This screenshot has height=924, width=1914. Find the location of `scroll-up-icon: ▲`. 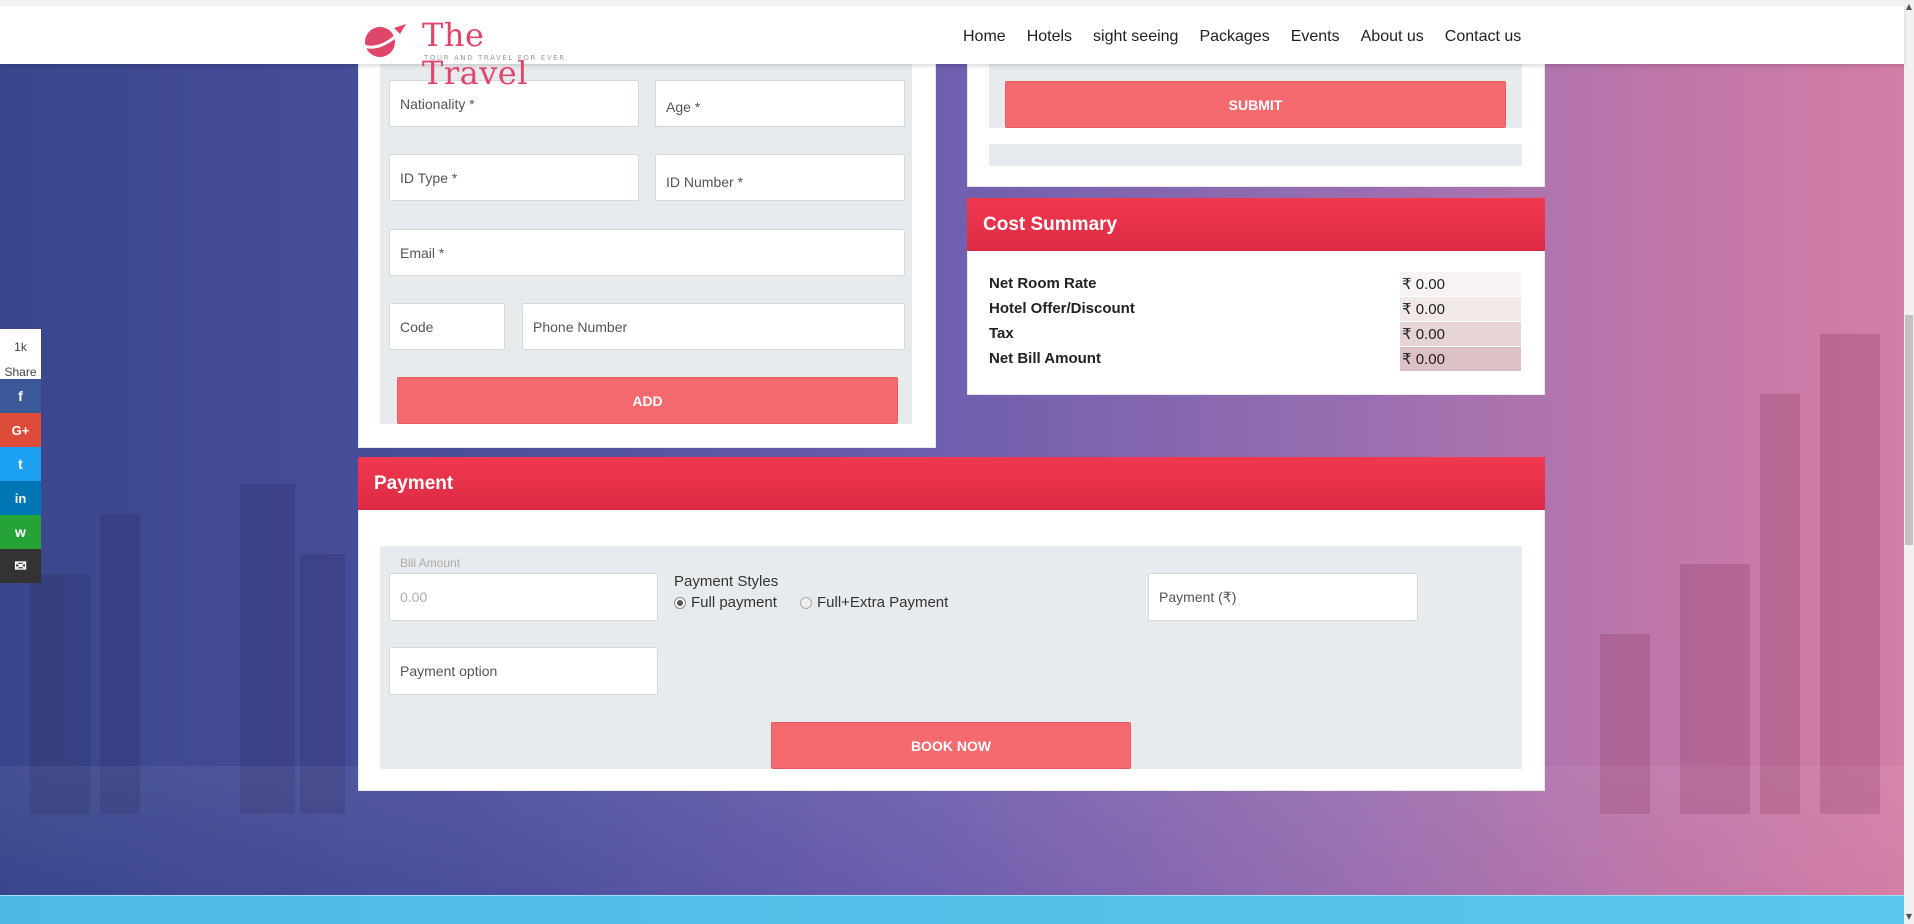

scroll-up-icon: ▲ is located at coordinates (1909, 7).